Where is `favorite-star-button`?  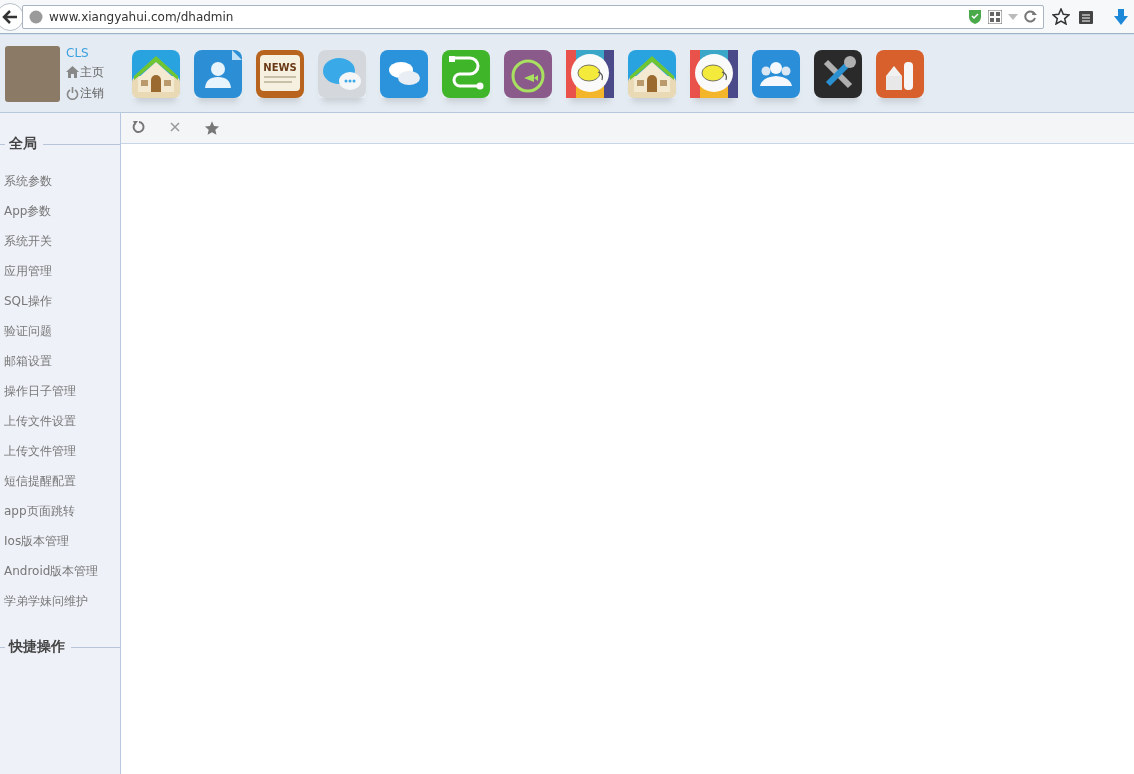
favorite-star-button is located at coordinates (212, 128).